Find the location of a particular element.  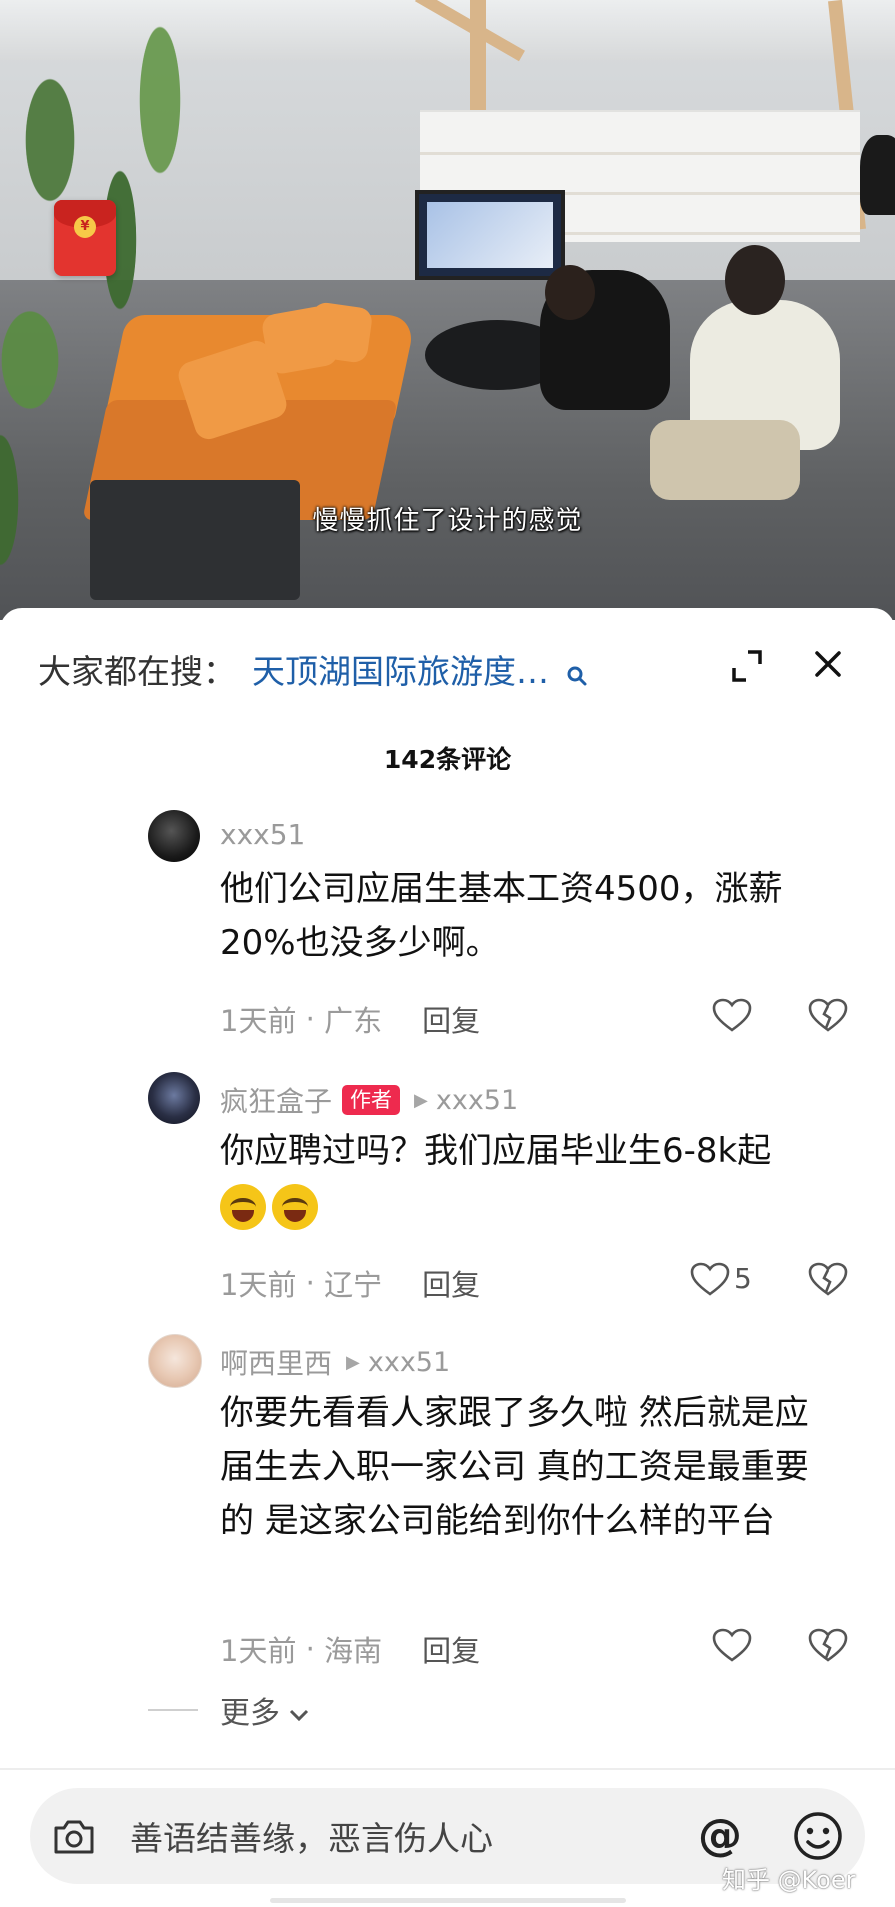

red-envelope-coin: ¥ is located at coordinates (85, 227).